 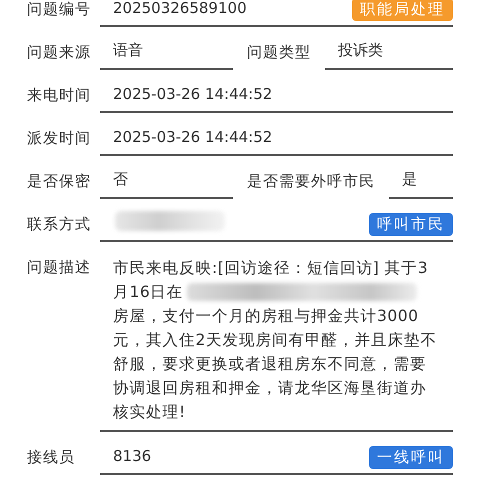 I want to click on field-label: 接线员, so click(x=51, y=458).